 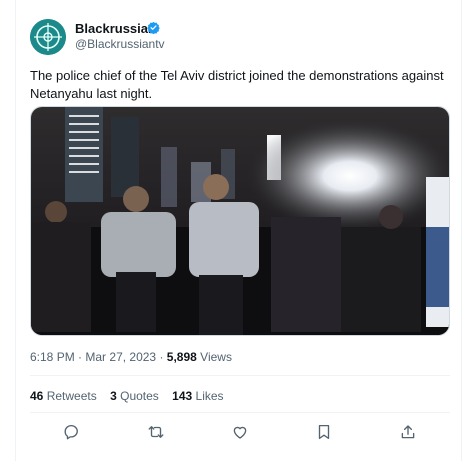 I want to click on author-handle: @Blackrussiantv, so click(x=120, y=44).